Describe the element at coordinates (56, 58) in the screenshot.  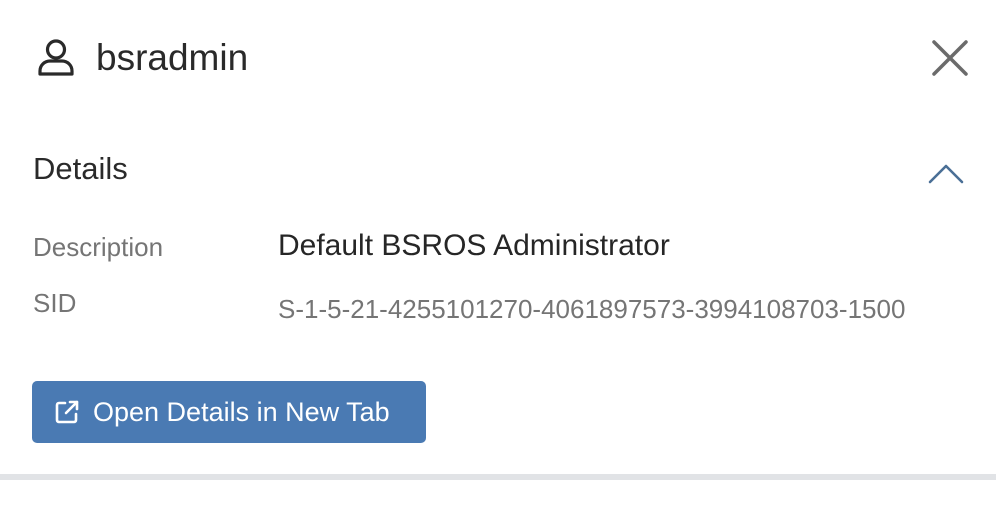
I see `user-icon` at that location.